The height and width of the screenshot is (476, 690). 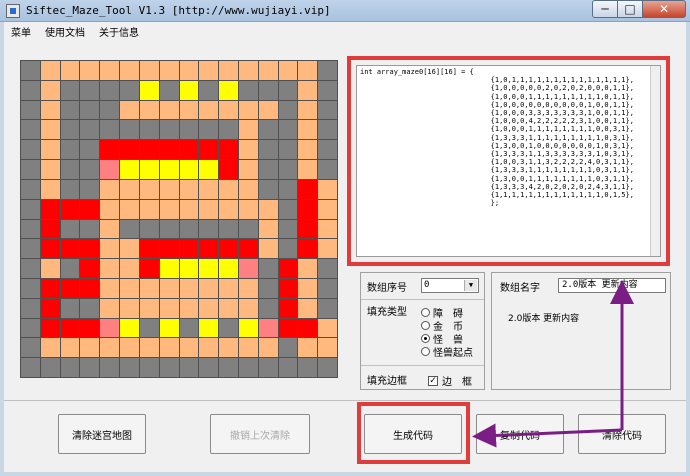 What do you see at coordinates (433, 380) in the screenshot?
I see `check-icon: ✓` at bounding box center [433, 380].